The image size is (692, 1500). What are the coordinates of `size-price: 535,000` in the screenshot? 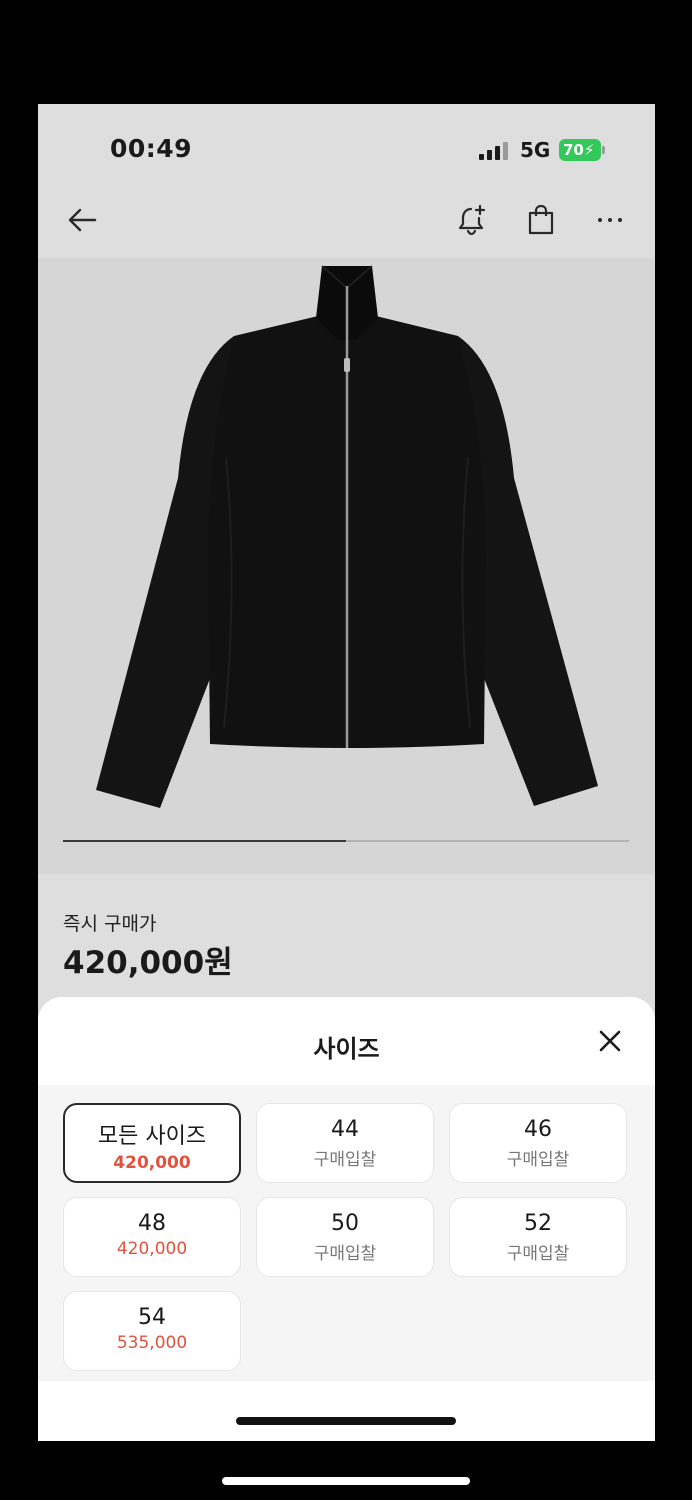 It's located at (152, 1343).